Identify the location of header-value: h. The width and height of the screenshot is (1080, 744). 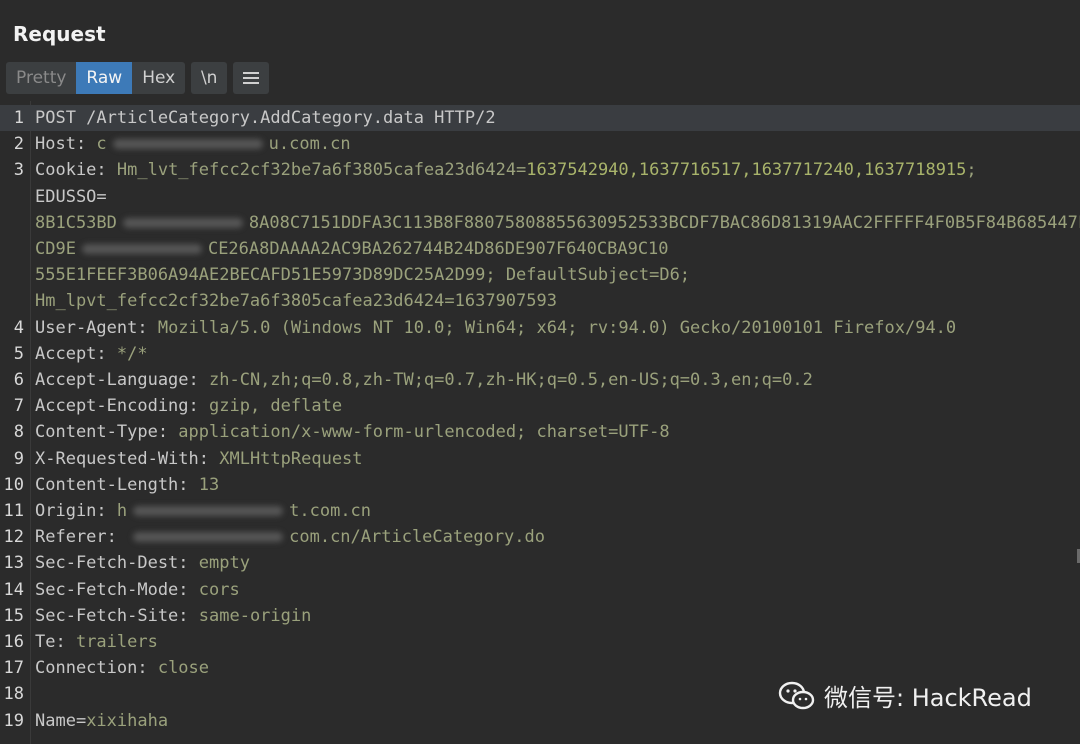
(122, 511).